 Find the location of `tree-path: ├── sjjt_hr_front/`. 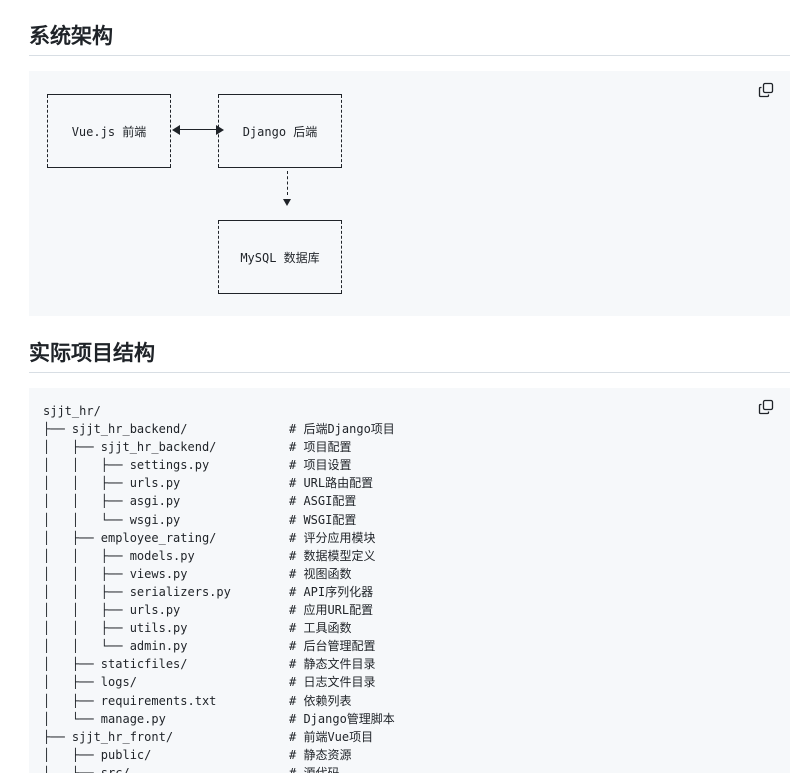

tree-path: ├── sjjt_hr_front/ is located at coordinates (108, 736).